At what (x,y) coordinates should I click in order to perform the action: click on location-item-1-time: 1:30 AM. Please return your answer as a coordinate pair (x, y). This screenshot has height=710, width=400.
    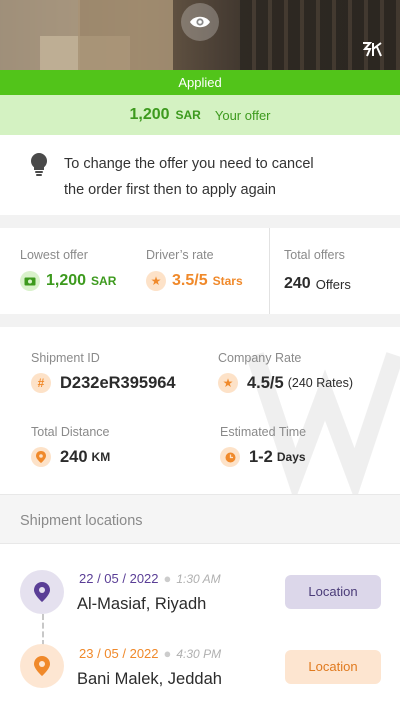
    Looking at the image, I should click on (198, 579).